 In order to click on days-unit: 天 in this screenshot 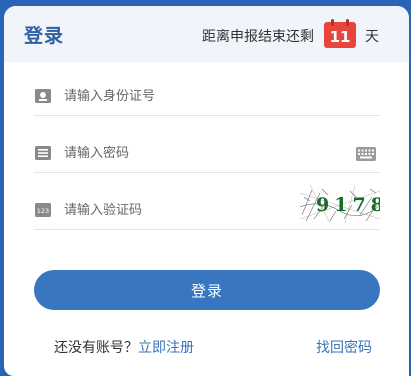, I will do `click(372, 37)`.